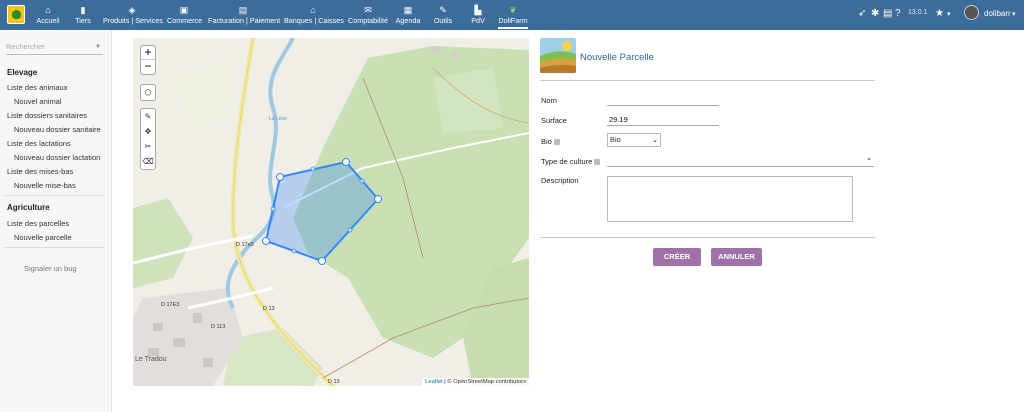  I want to click on eraser-icon: ⌫, so click(148, 161).